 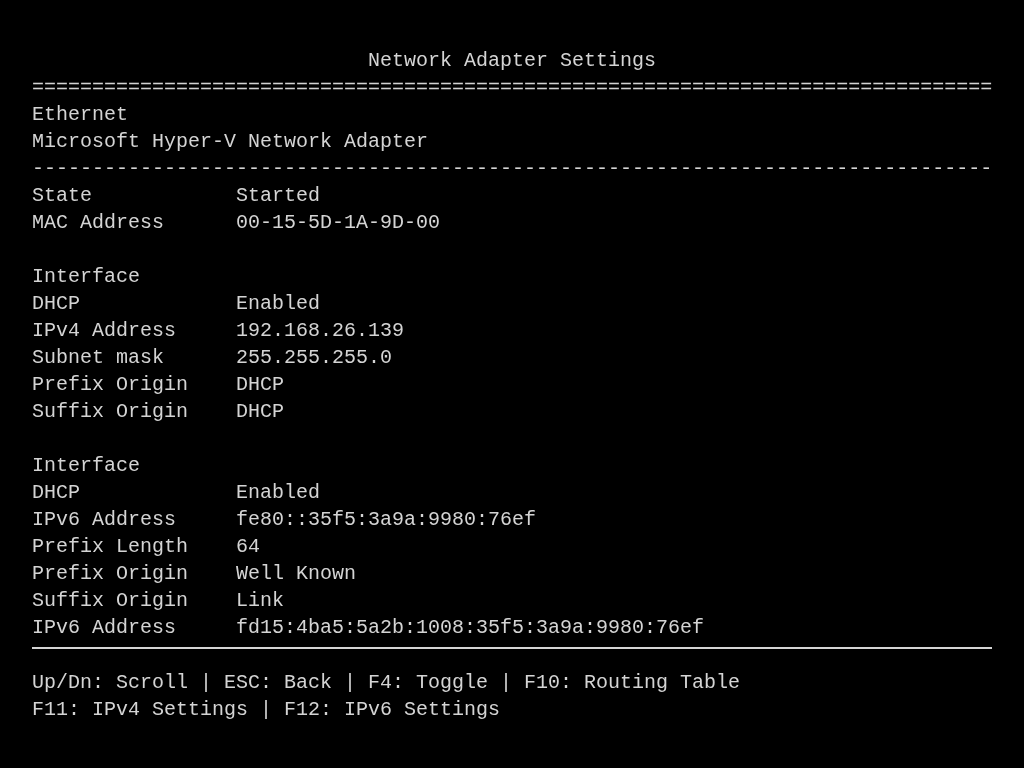 I want to click on setting-label: State, so click(x=62, y=196).